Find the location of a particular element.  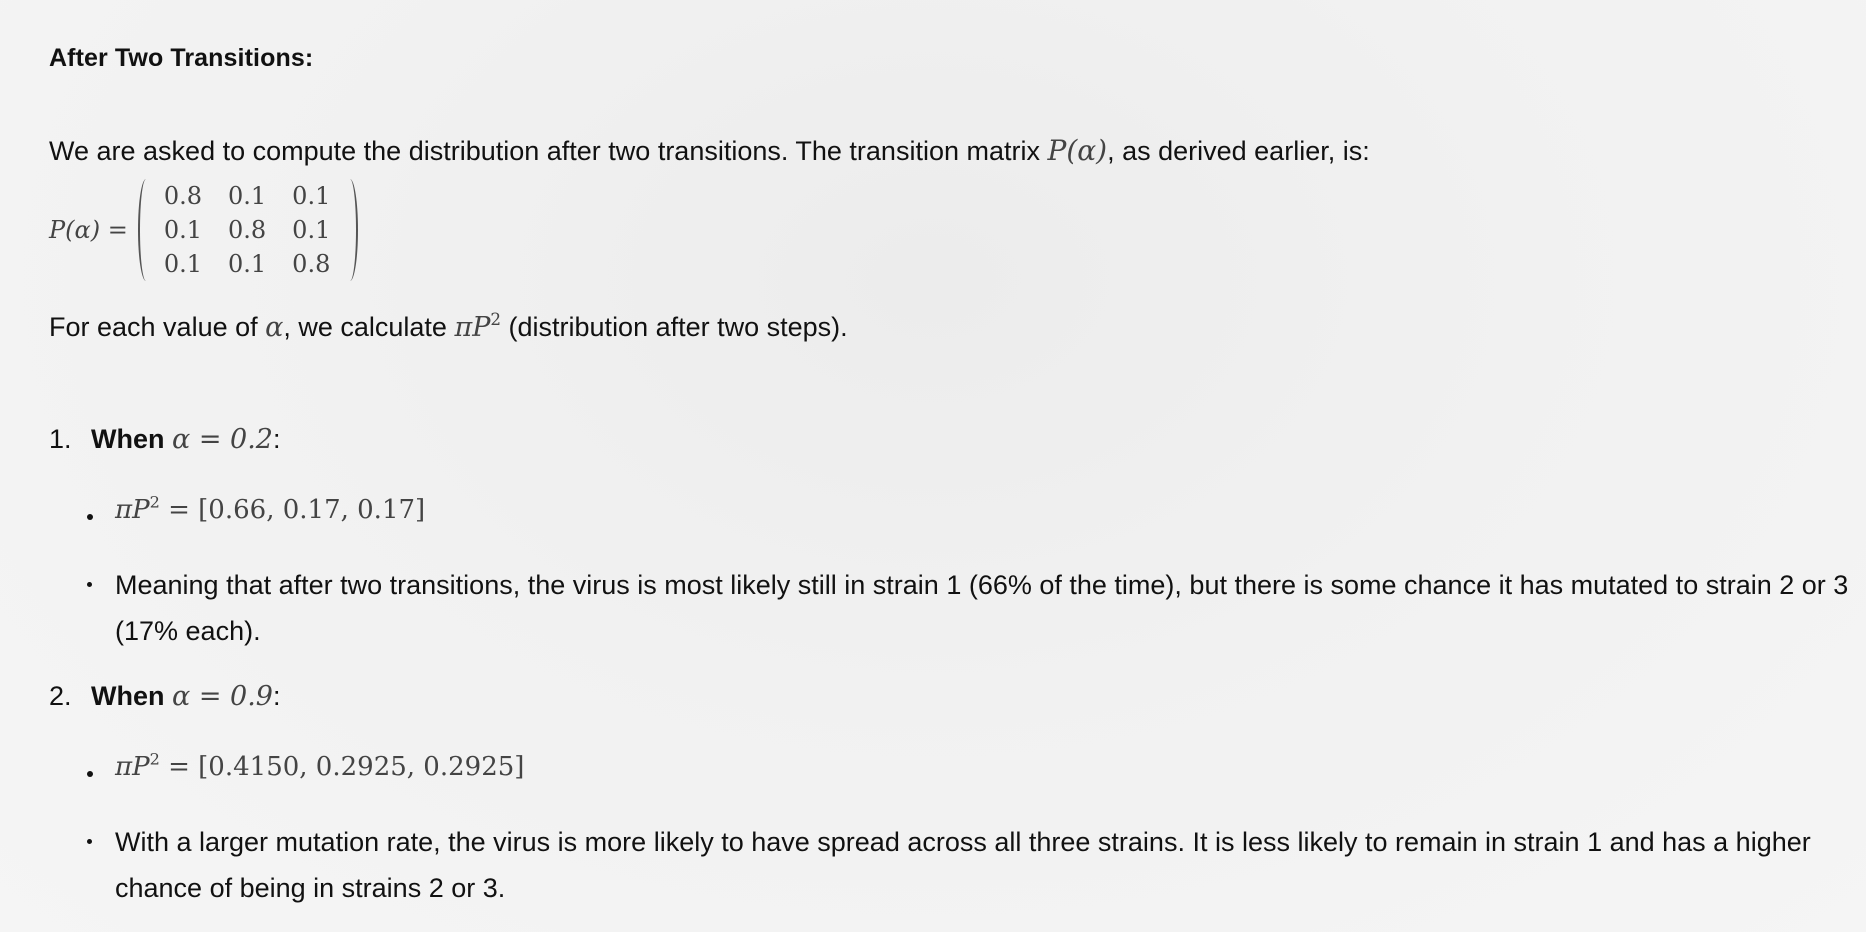

case-item-2: 2. When α = 0.9: is located at coordinates (165, 696).